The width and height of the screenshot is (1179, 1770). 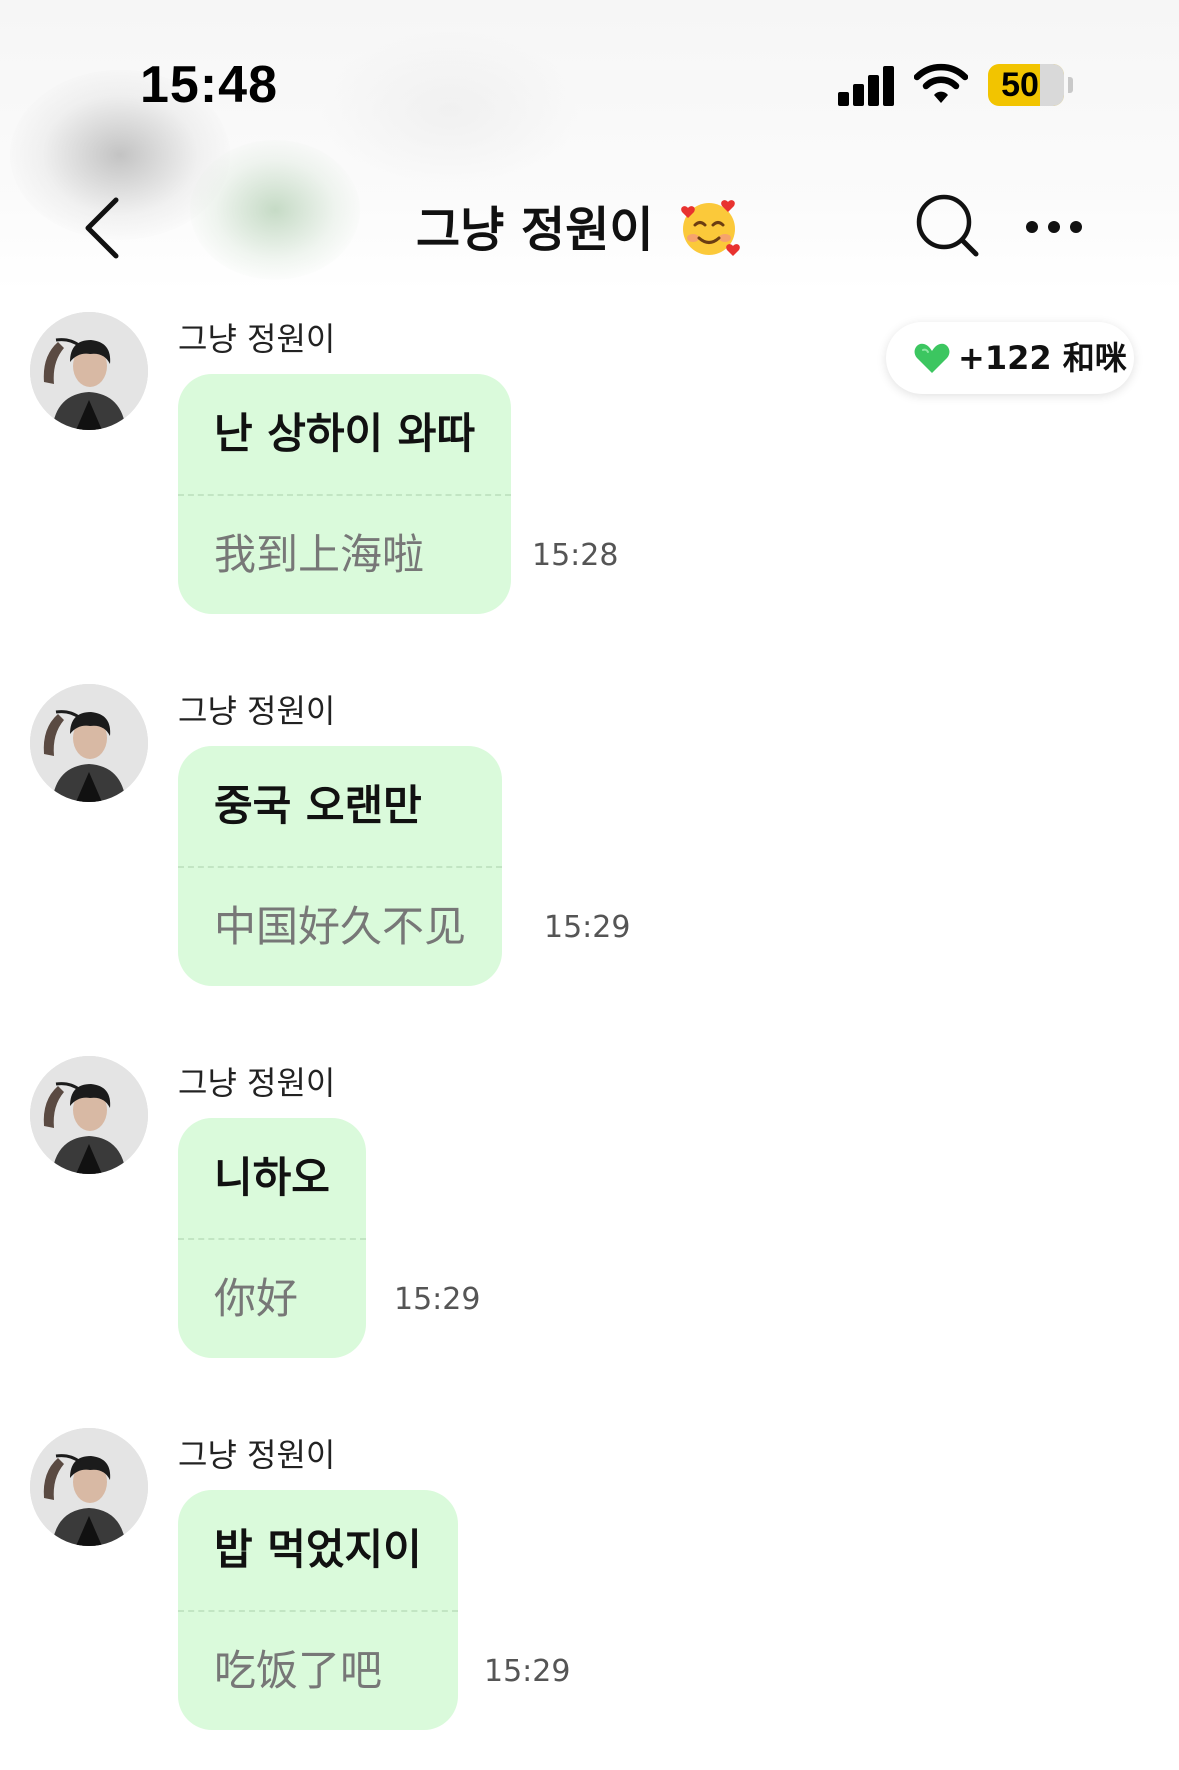 I want to click on chevron-left-icon, so click(x=102, y=228).